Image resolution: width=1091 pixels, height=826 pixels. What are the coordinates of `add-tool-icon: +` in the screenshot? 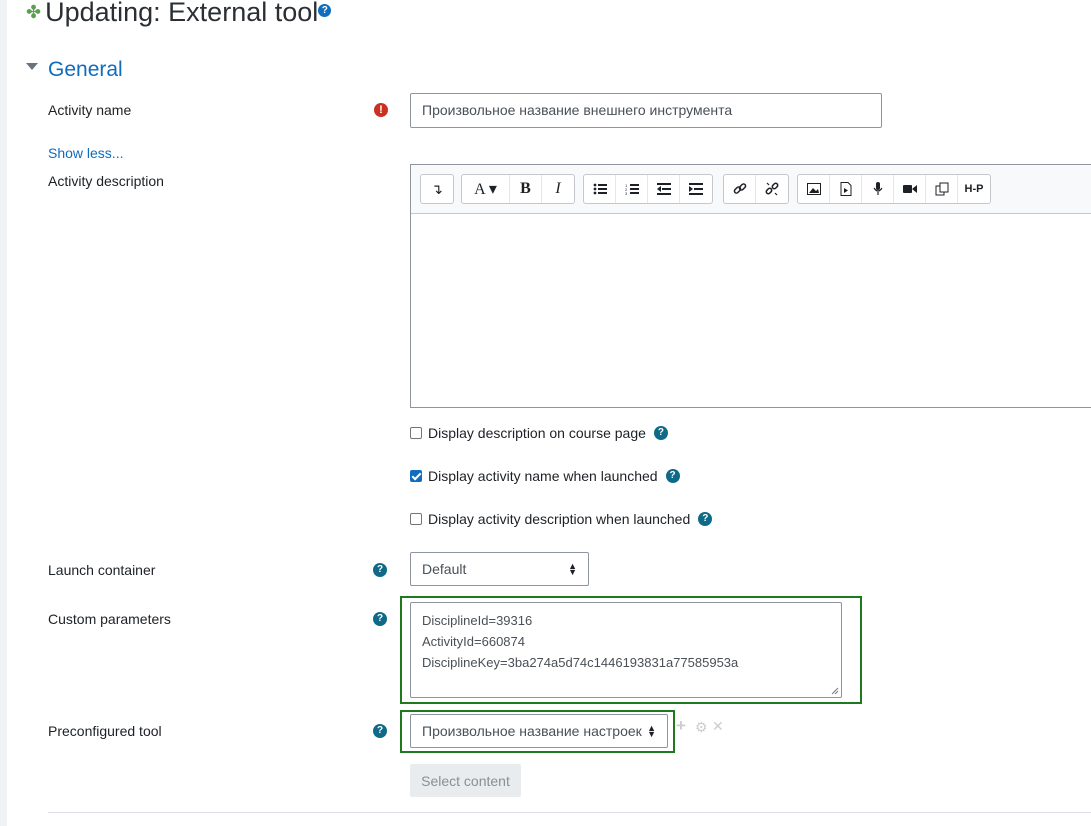 It's located at (681, 726).